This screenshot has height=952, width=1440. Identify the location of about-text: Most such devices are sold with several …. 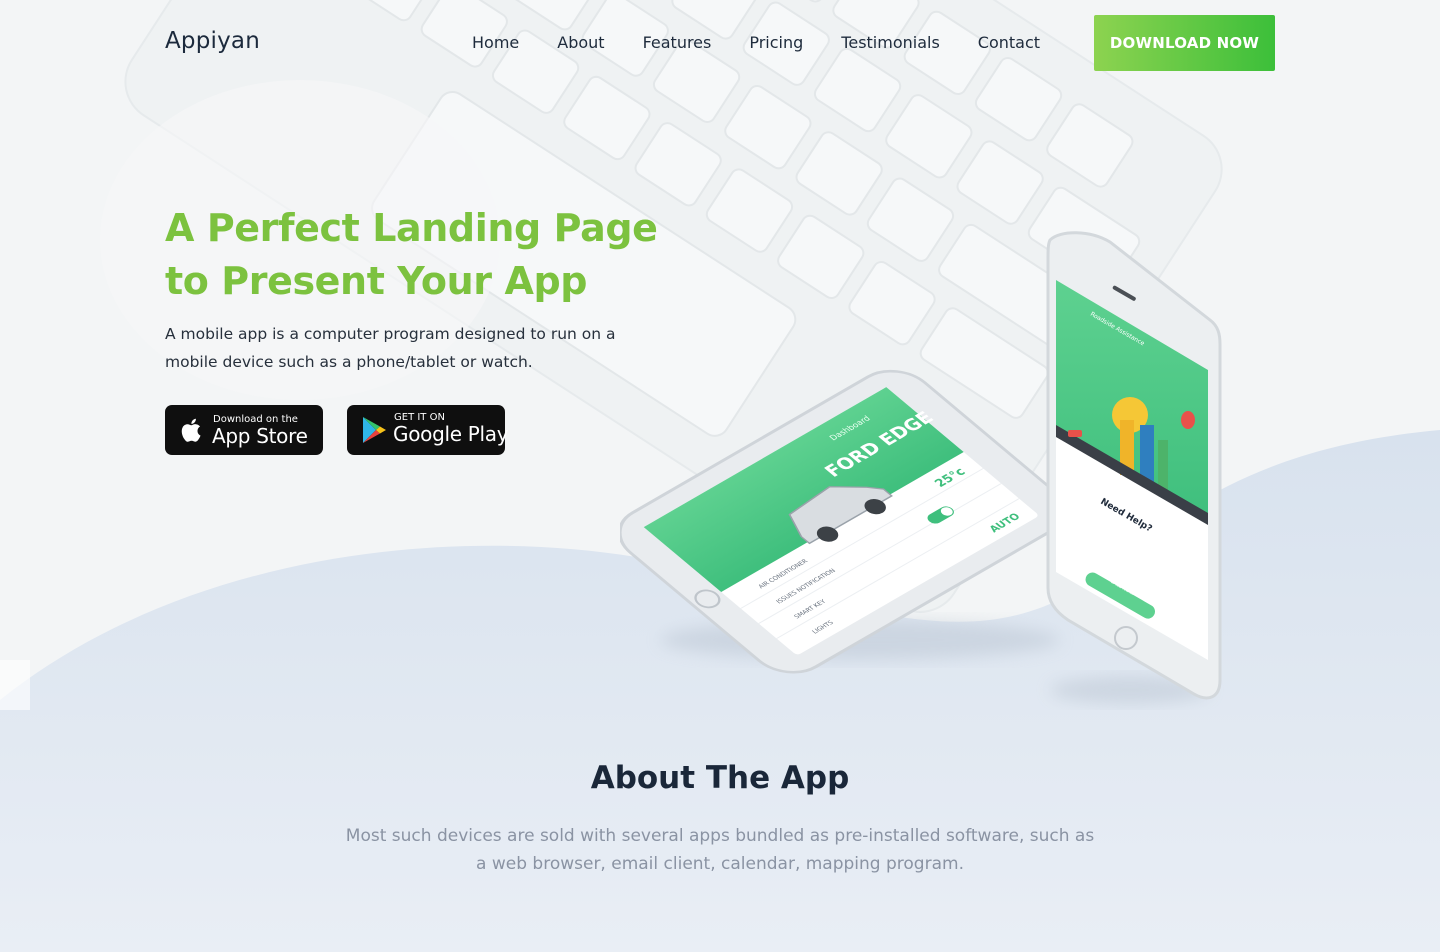
(720, 850).